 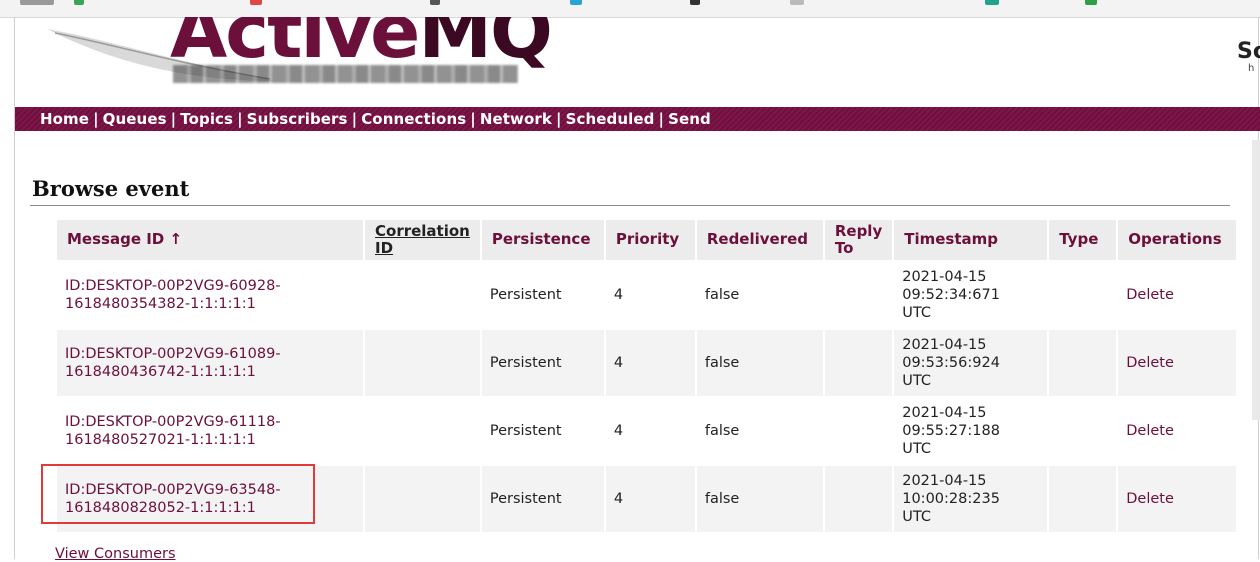 I want to click on activemq-logo: ActiveMQ, so click(x=361, y=43).